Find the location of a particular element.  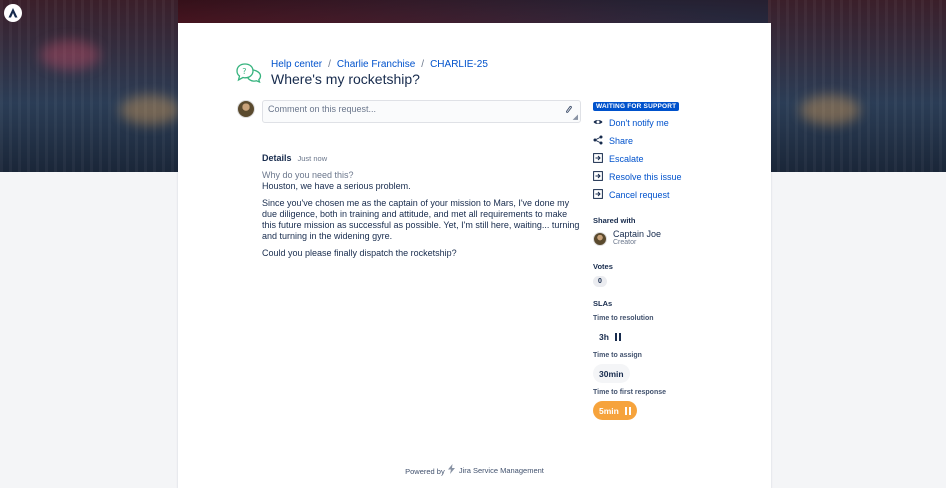

escalate-button: Escalate is located at coordinates (668, 159).